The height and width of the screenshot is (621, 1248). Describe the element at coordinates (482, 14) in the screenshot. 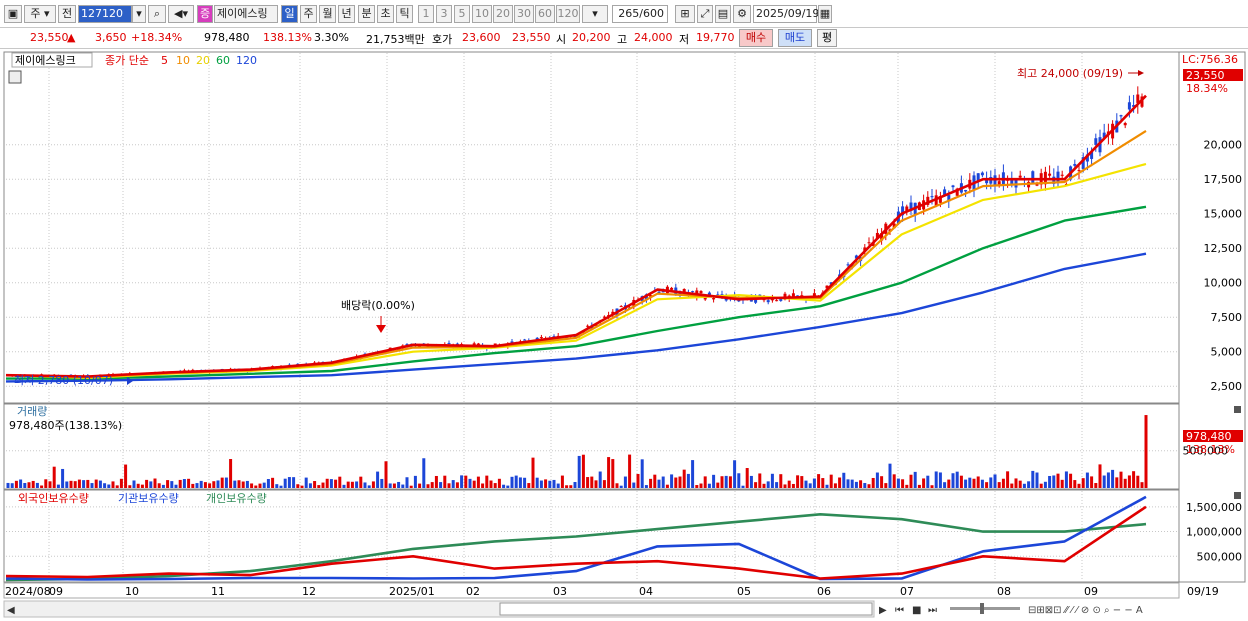

I see `interval-10: 10` at that location.